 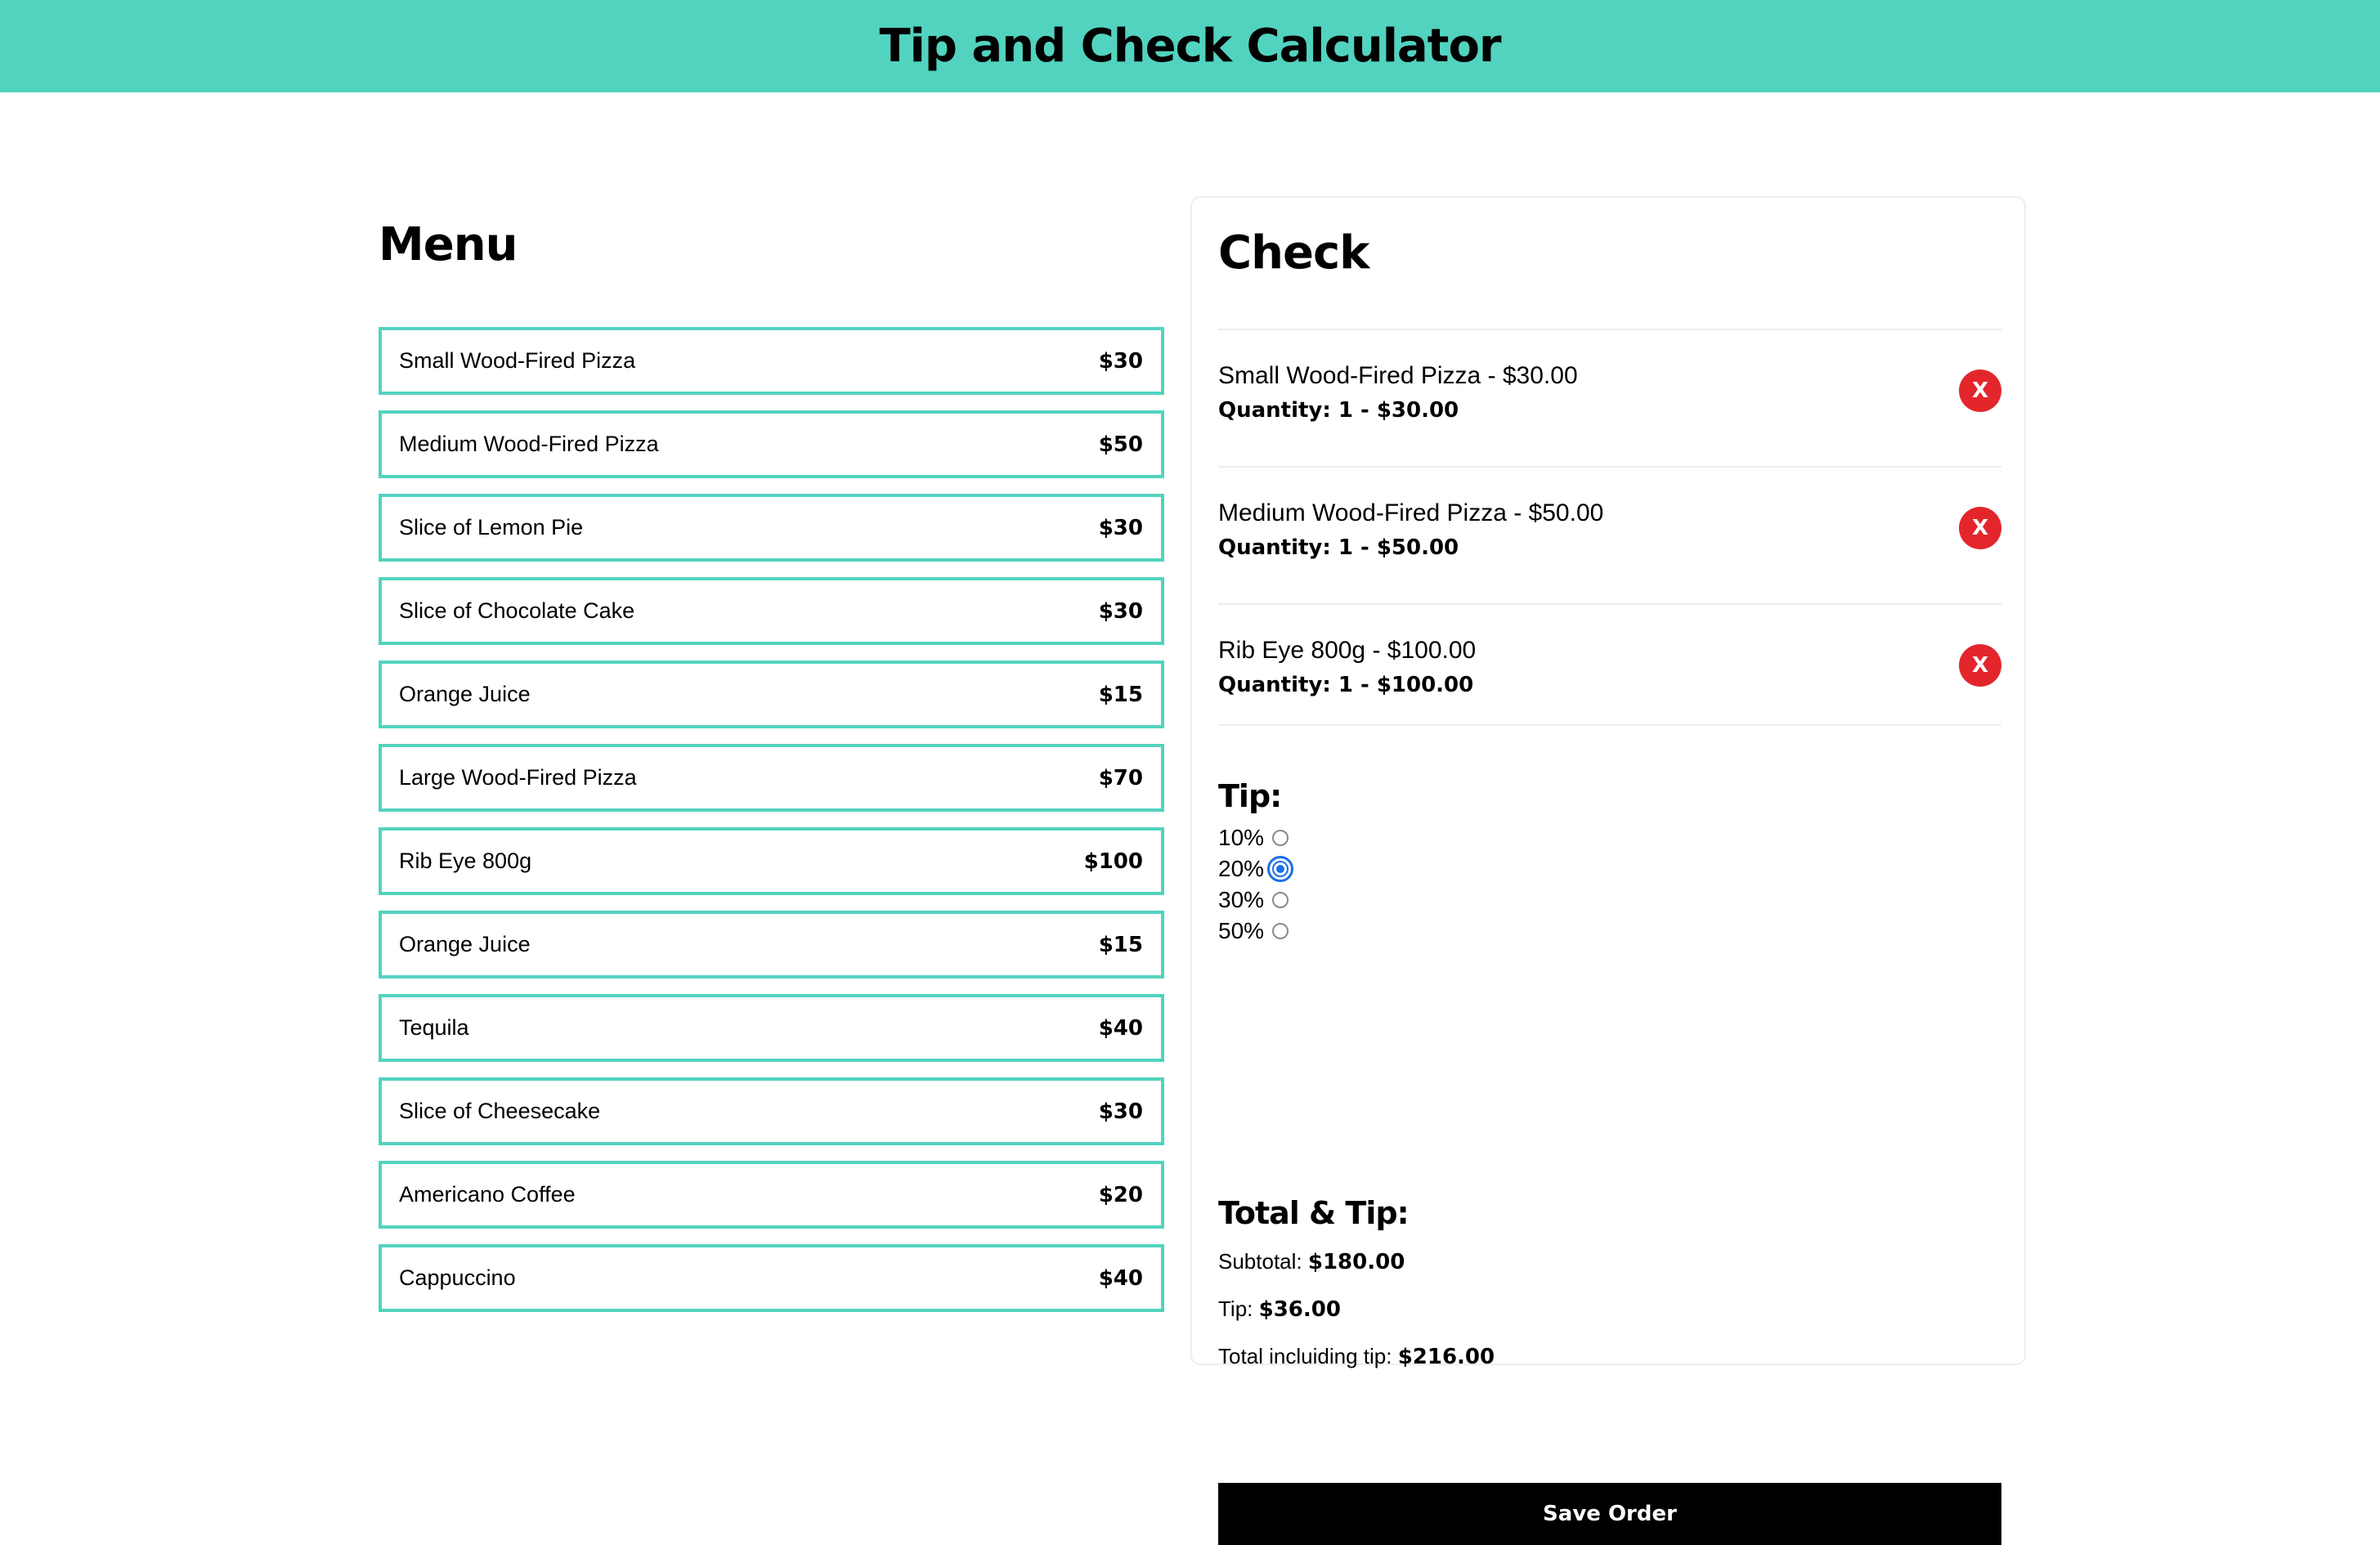 What do you see at coordinates (1338, 410) in the screenshot?
I see `check-item-quantity: Quantity: 1 - $30.00` at bounding box center [1338, 410].